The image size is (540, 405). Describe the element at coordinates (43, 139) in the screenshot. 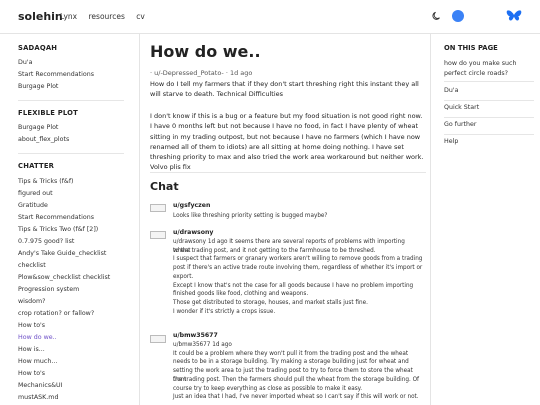

I see `sidebar-item: about_flex_plots` at that location.